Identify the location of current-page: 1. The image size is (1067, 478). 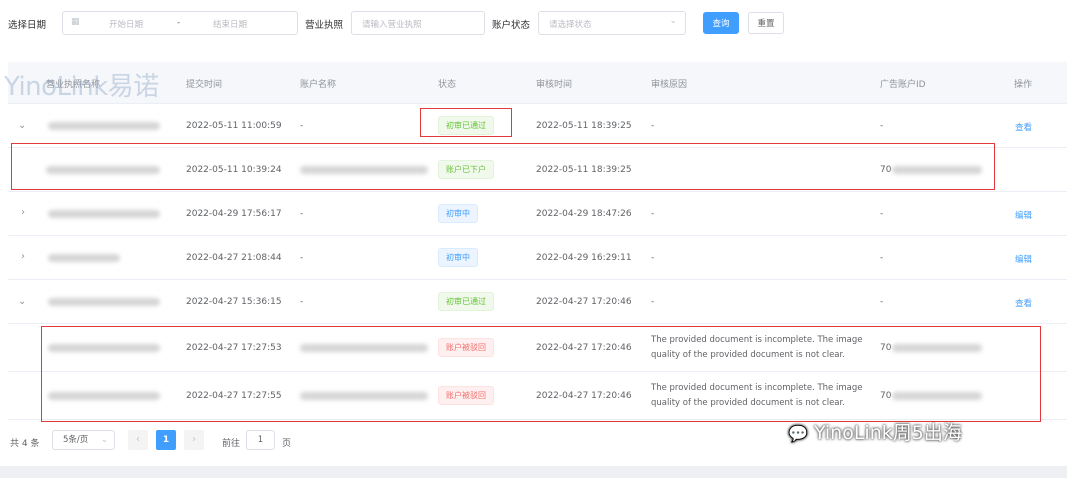
(166, 440).